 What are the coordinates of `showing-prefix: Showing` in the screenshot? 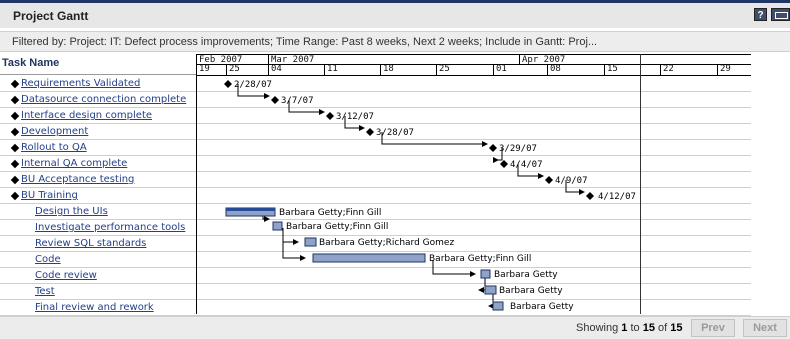 It's located at (597, 328).